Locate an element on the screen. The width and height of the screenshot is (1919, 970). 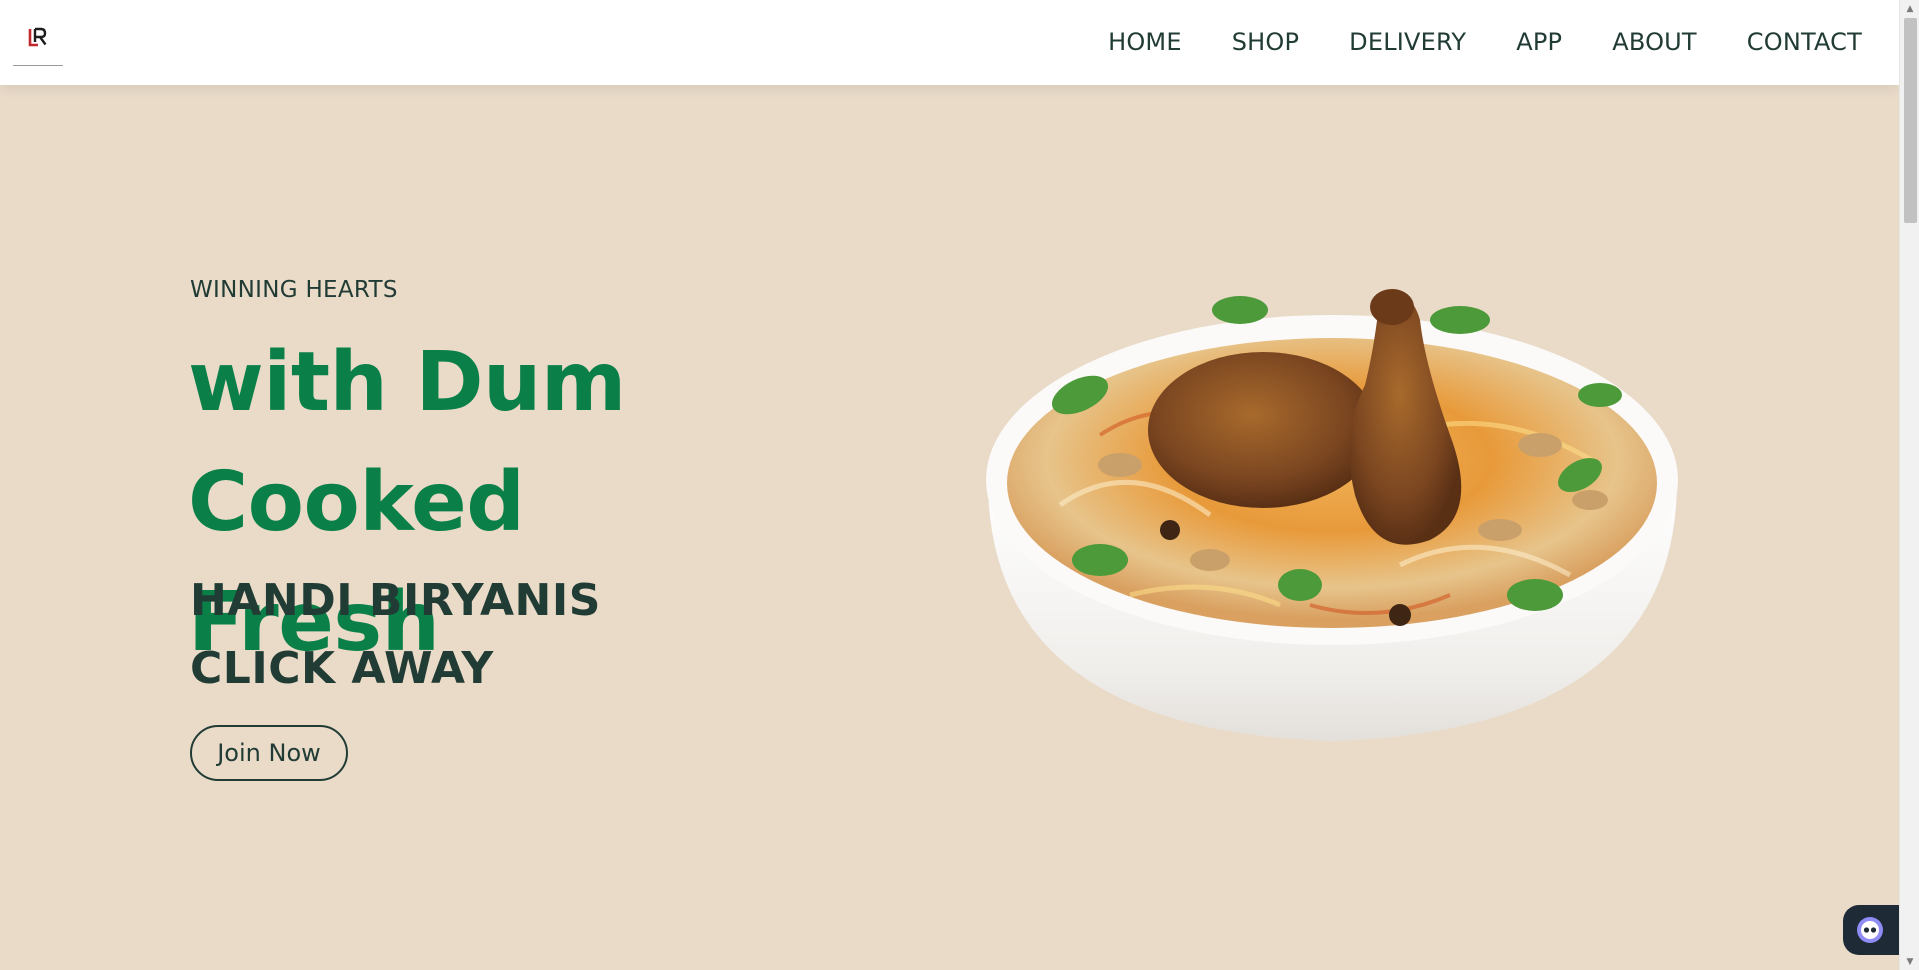
scroll-up-arrow-icon: ▲ is located at coordinates (1909, 8).